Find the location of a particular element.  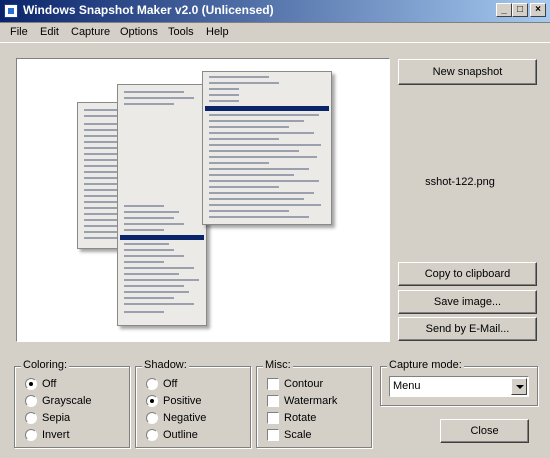

menu-help: Help is located at coordinates (217, 32).